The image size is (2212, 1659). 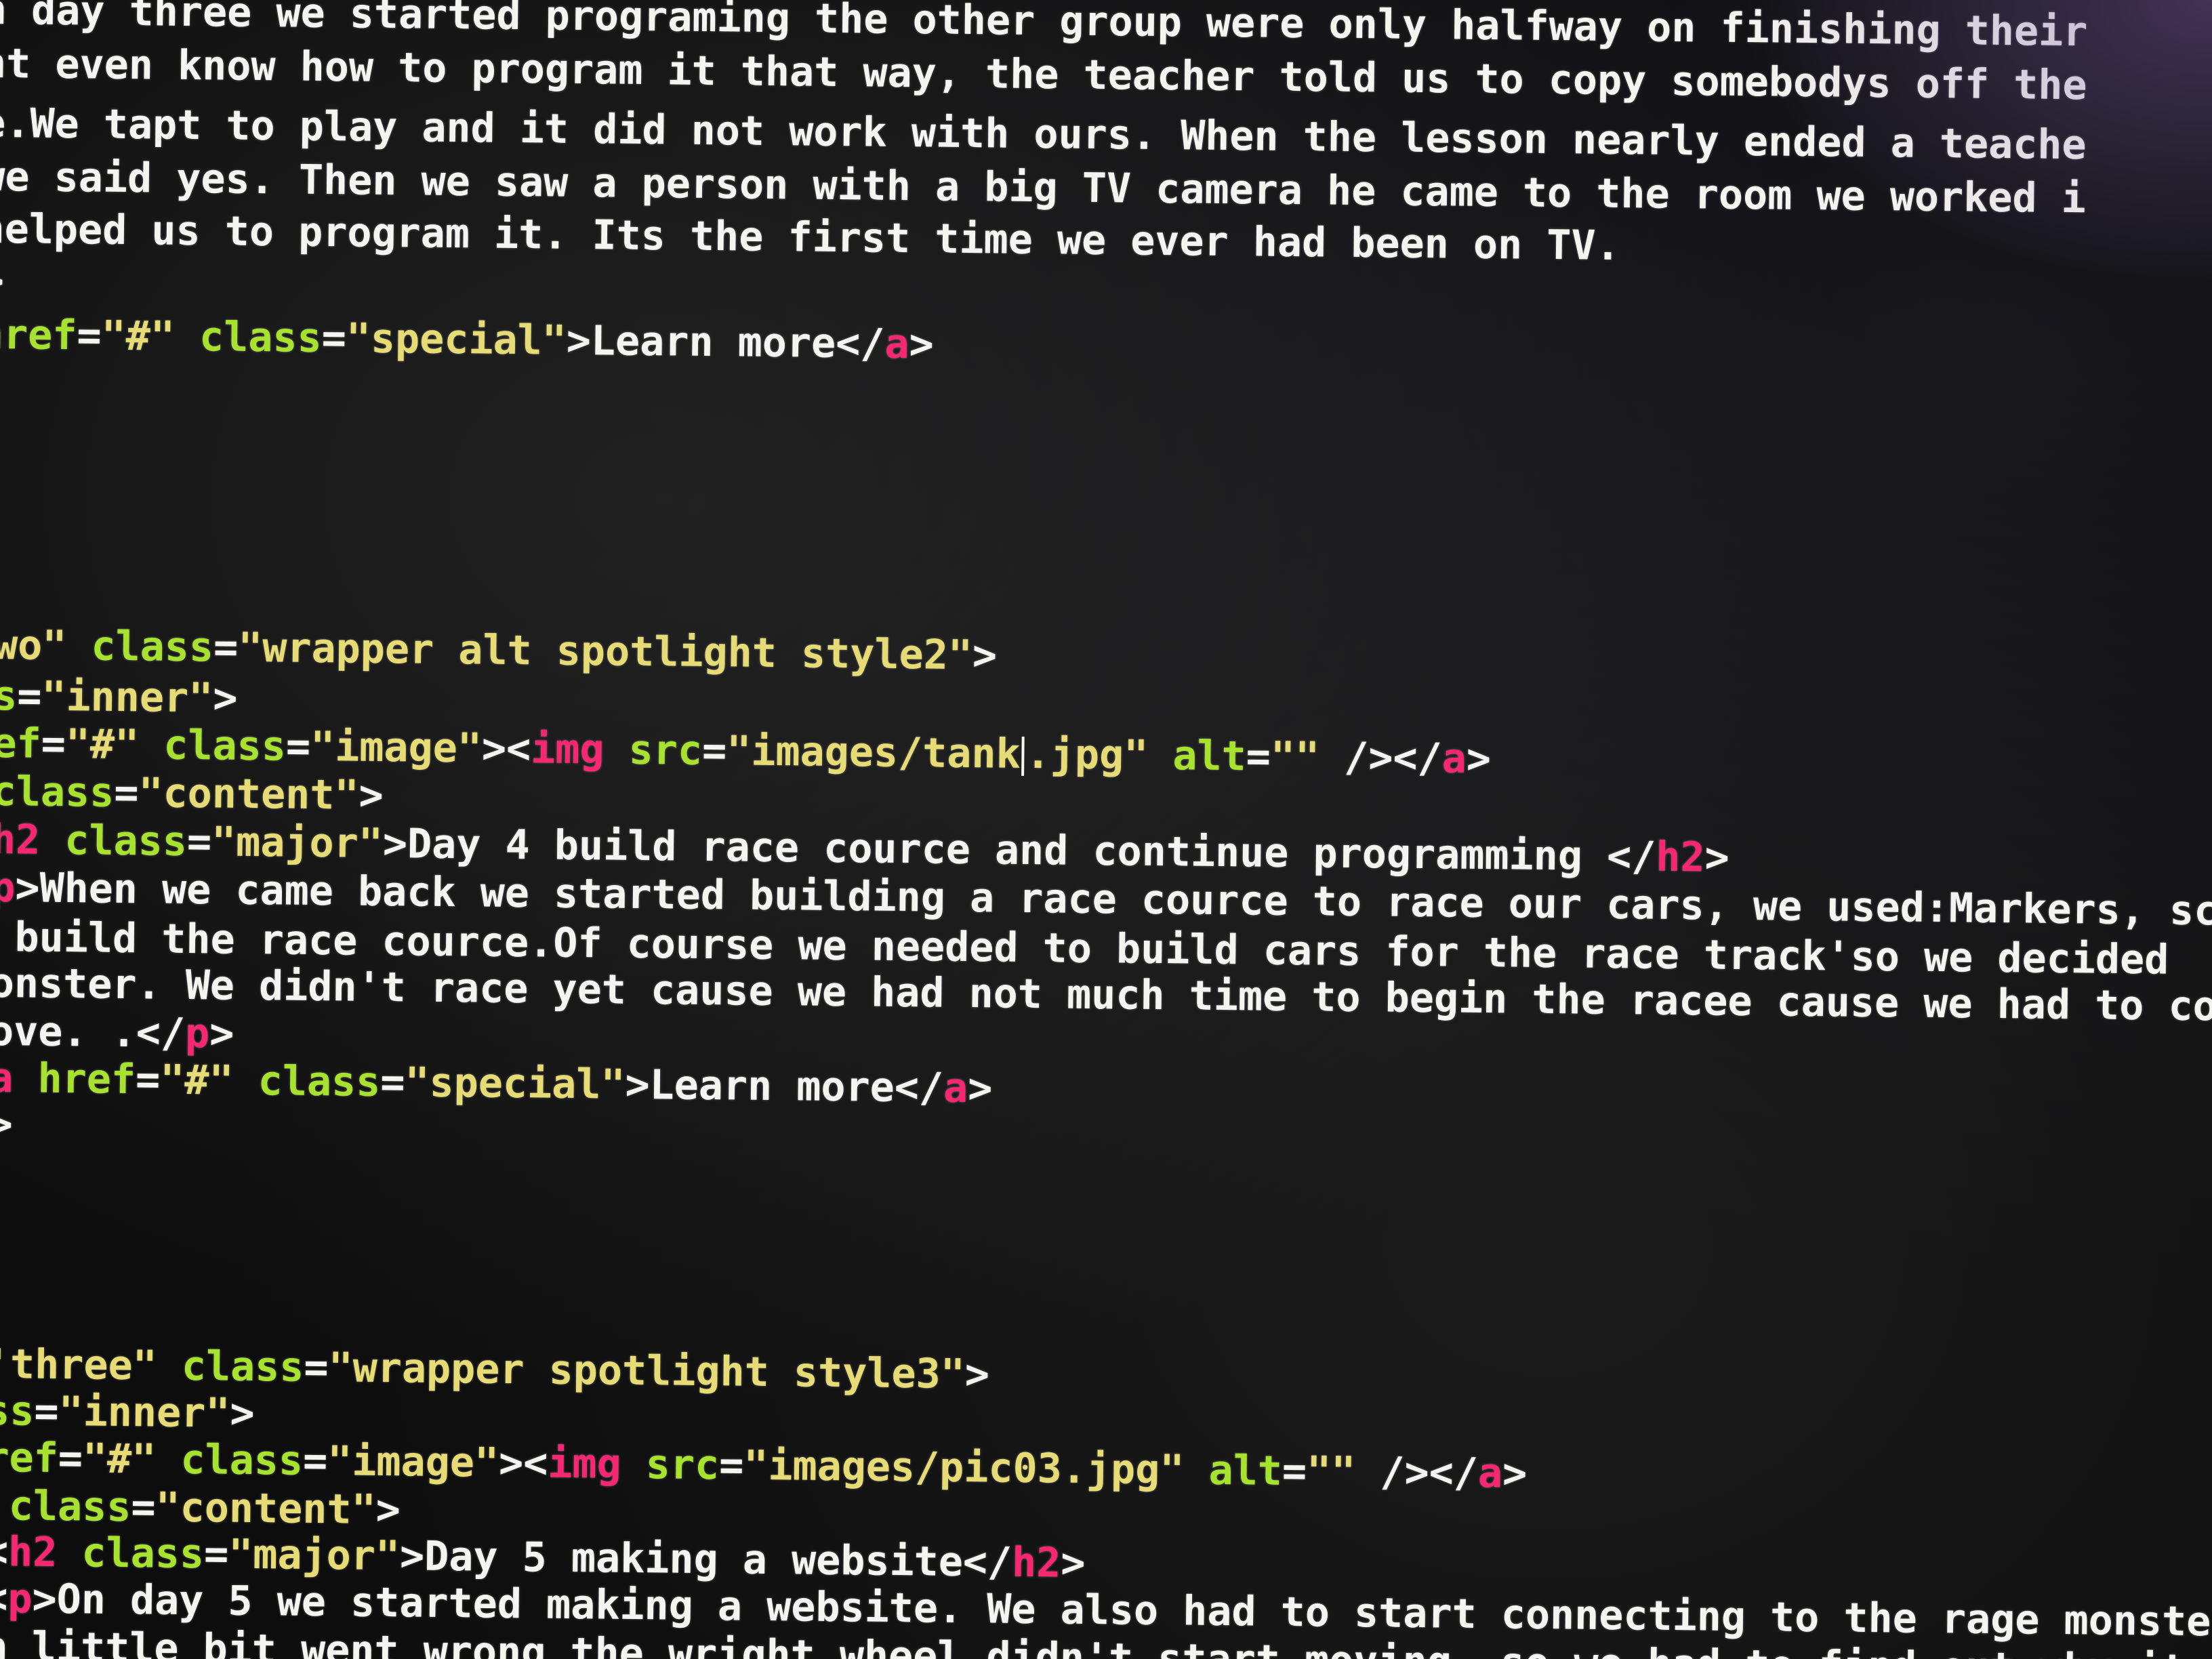 What do you see at coordinates (647, 1371) in the screenshot?
I see `code-token-str: "wrapper spotlight style3"` at bounding box center [647, 1371].